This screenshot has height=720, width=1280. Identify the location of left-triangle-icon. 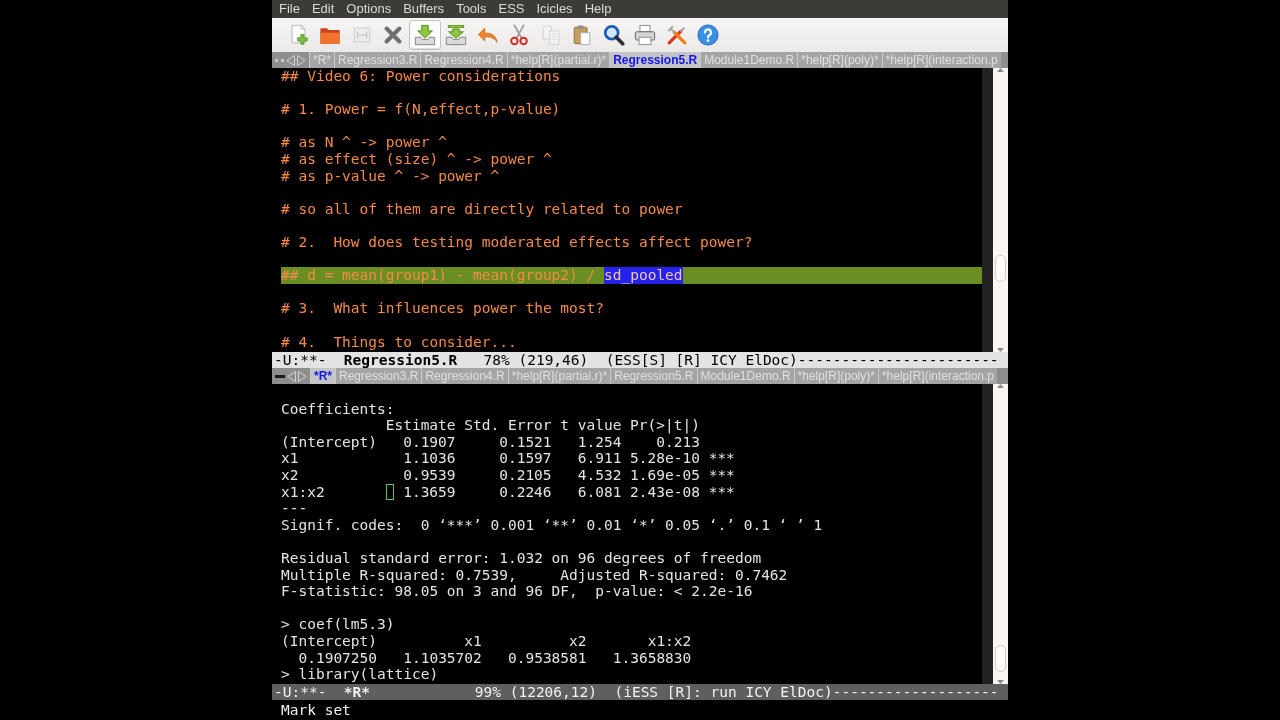
(290, 60).